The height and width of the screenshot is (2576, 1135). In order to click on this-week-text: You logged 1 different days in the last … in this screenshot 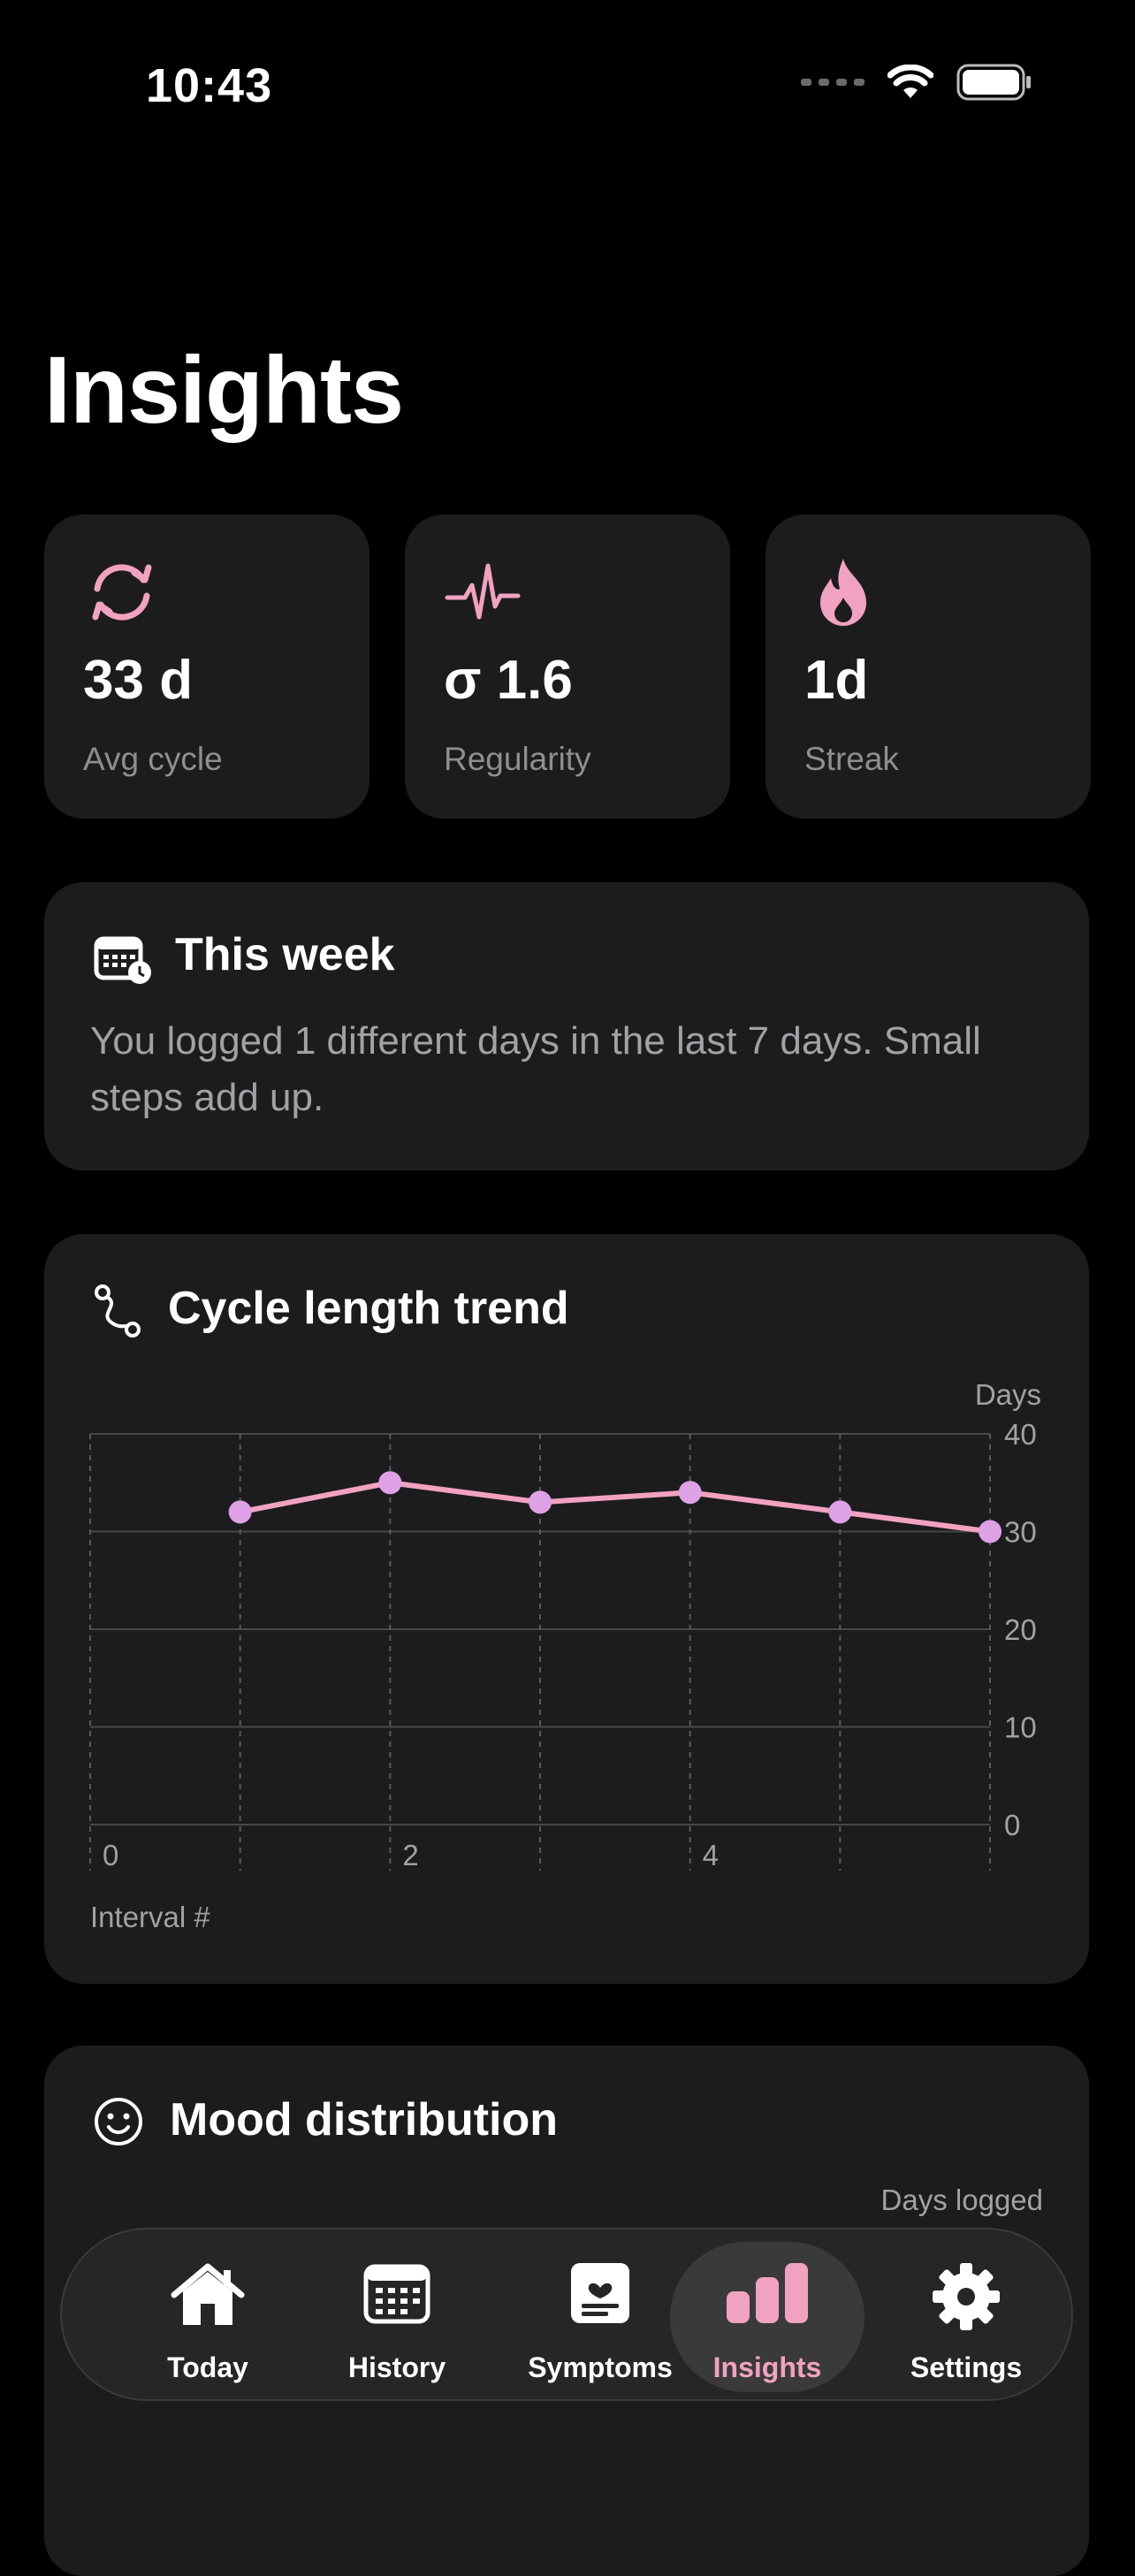, I will do `click(535, 1069)`.